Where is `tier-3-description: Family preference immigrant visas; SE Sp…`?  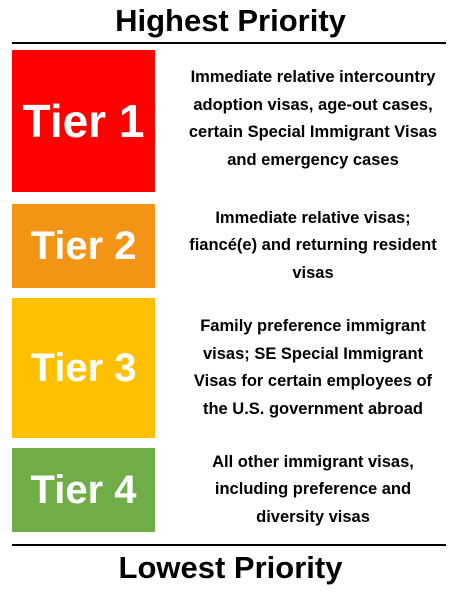
tier-3-description: Family preference immigrant visas; SE Sp… is located at coordinates (313, 367).